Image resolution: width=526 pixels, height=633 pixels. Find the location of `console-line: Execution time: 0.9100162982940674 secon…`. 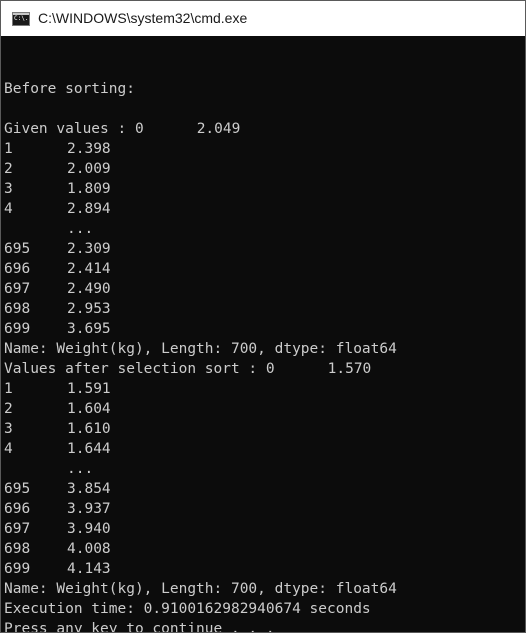

console-line: Execution time: 0.9100162982940674 secon… is located at coordinates (264, 609).